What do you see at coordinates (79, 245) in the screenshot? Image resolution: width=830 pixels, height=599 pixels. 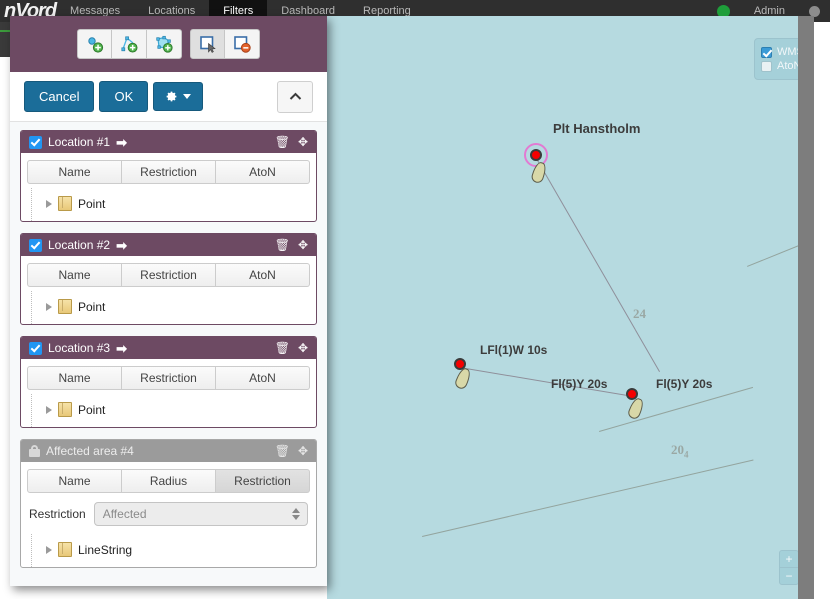 I see `card-title: Location #2` at bounding box center [79, 245].